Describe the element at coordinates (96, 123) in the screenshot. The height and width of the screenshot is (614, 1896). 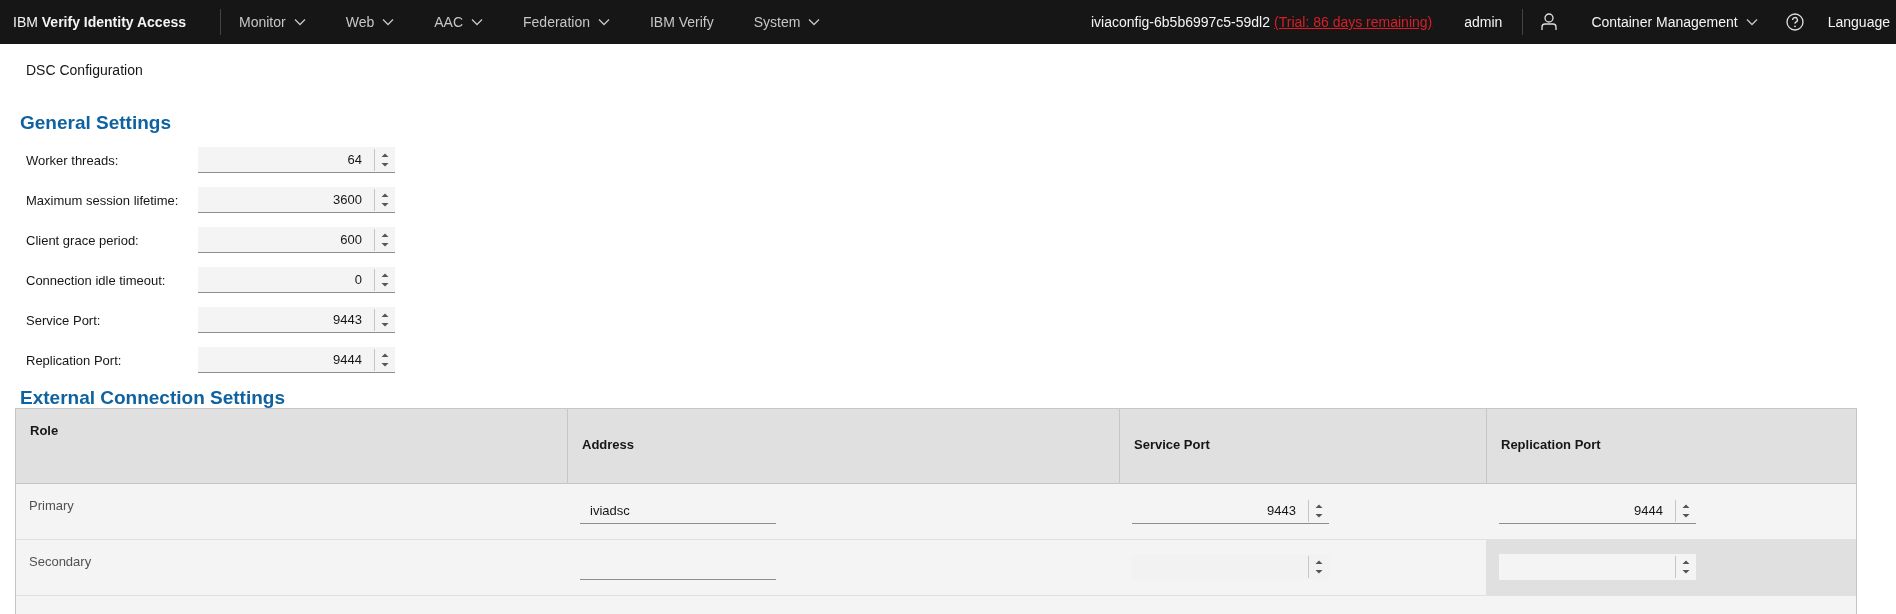
I see `section-heading: General Settings` at that location.